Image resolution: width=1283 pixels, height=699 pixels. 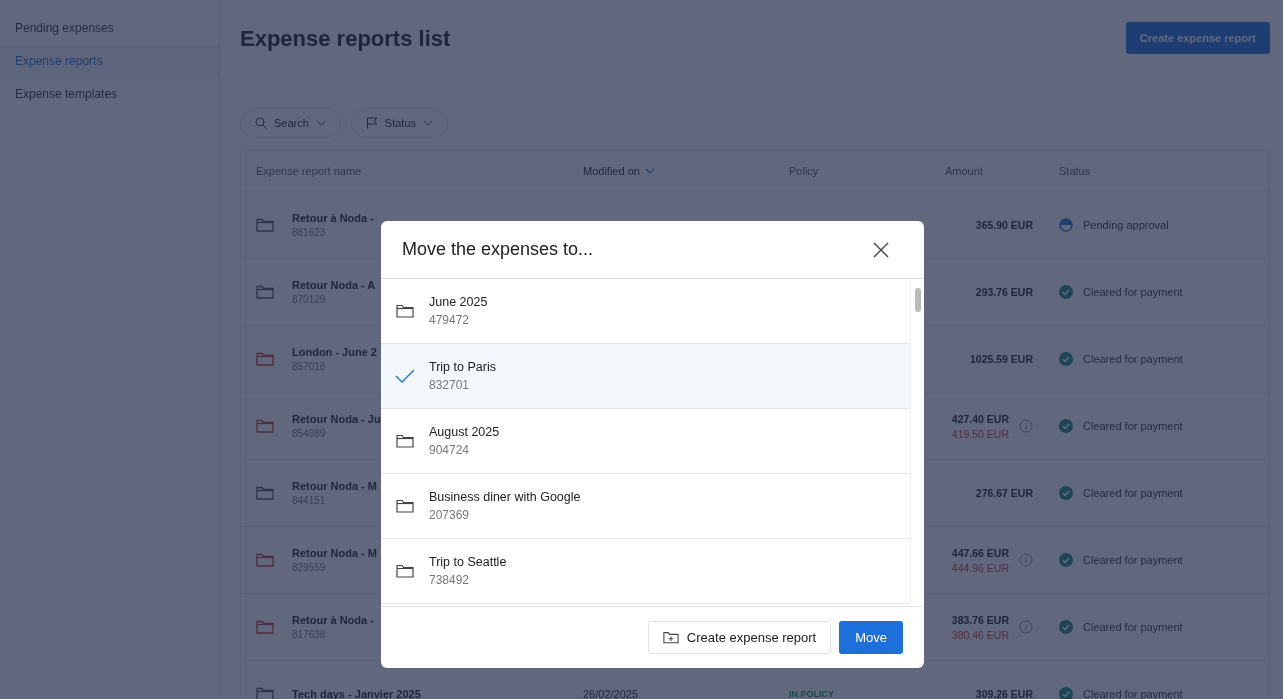 What do you see at coordinates (645, 441) in the screenshot?
I see `report-option: August 2025 904724` at bounding box center [645, 441].